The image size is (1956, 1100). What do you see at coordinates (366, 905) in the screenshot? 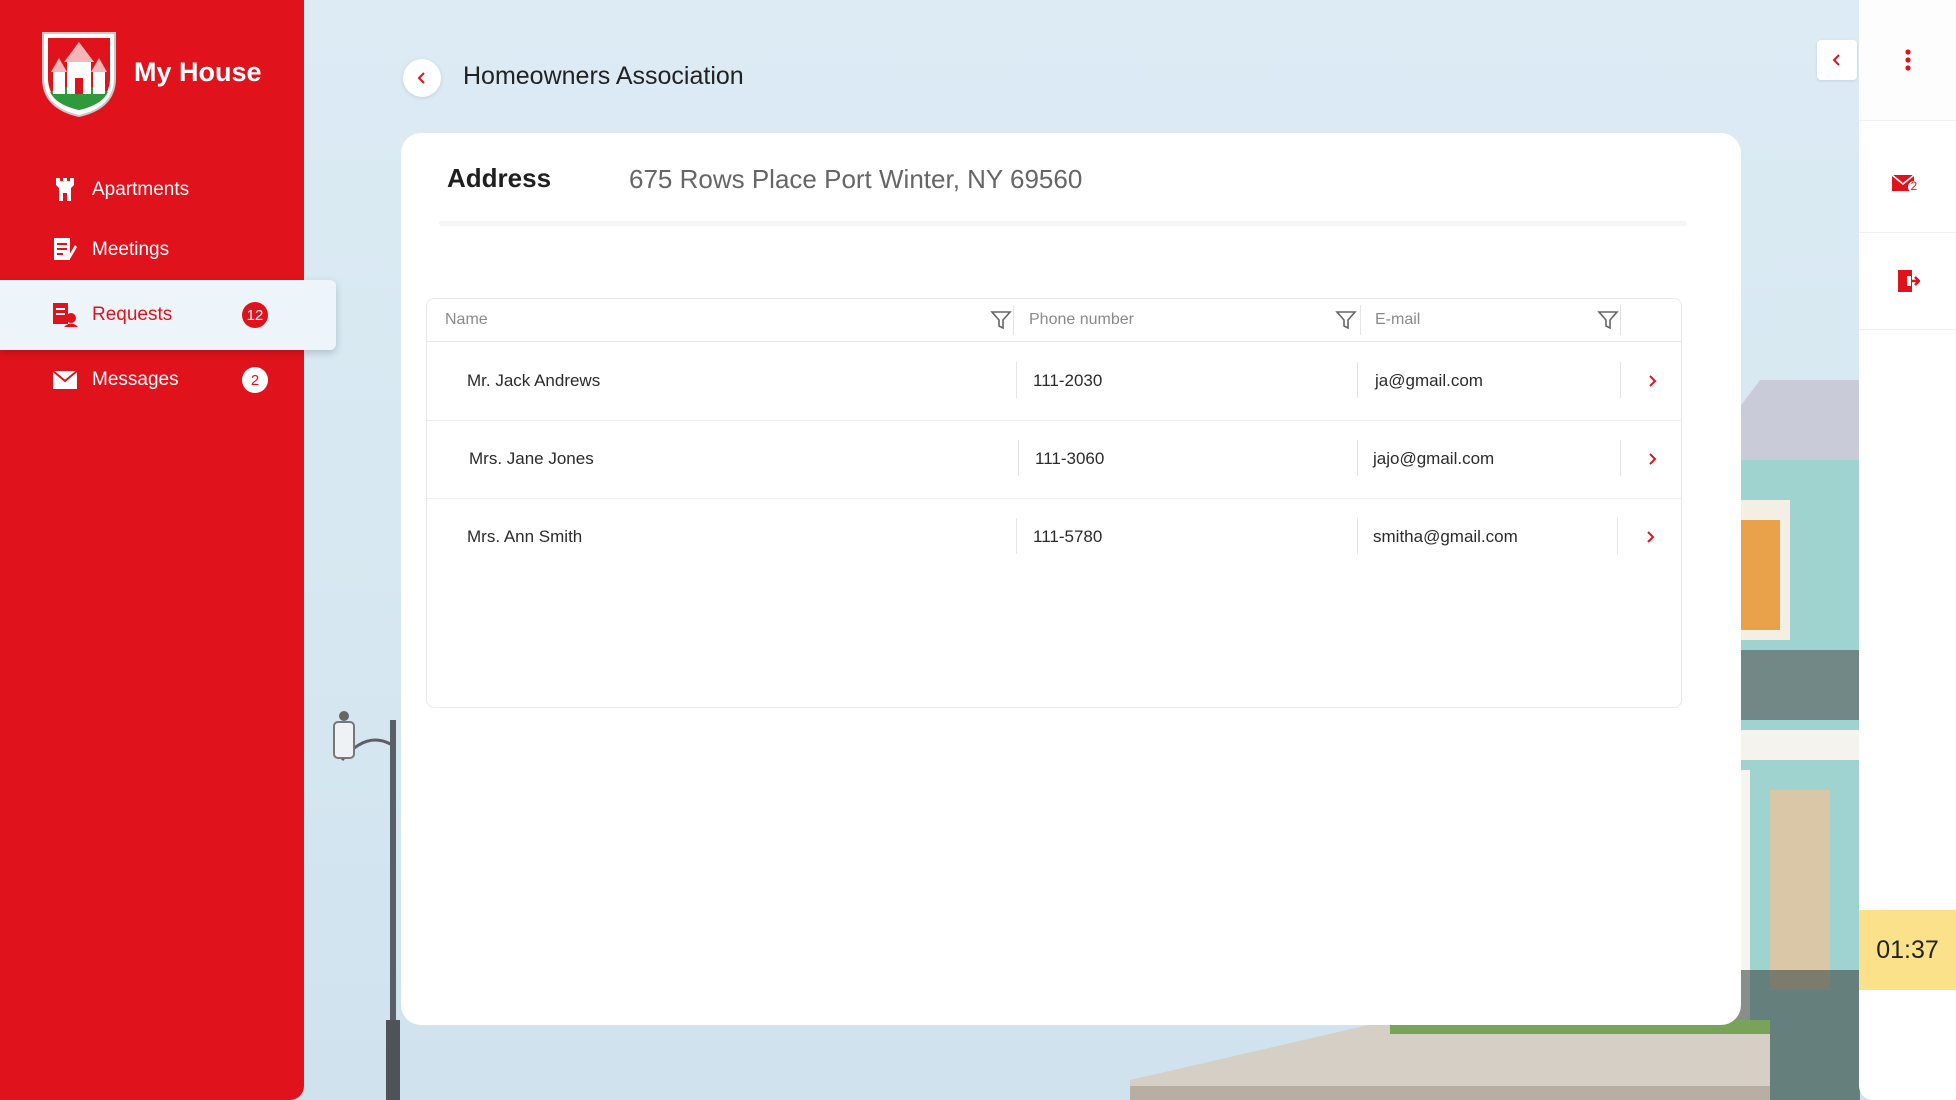
I see `street-lamp-image` at bounding box center [366, 905].